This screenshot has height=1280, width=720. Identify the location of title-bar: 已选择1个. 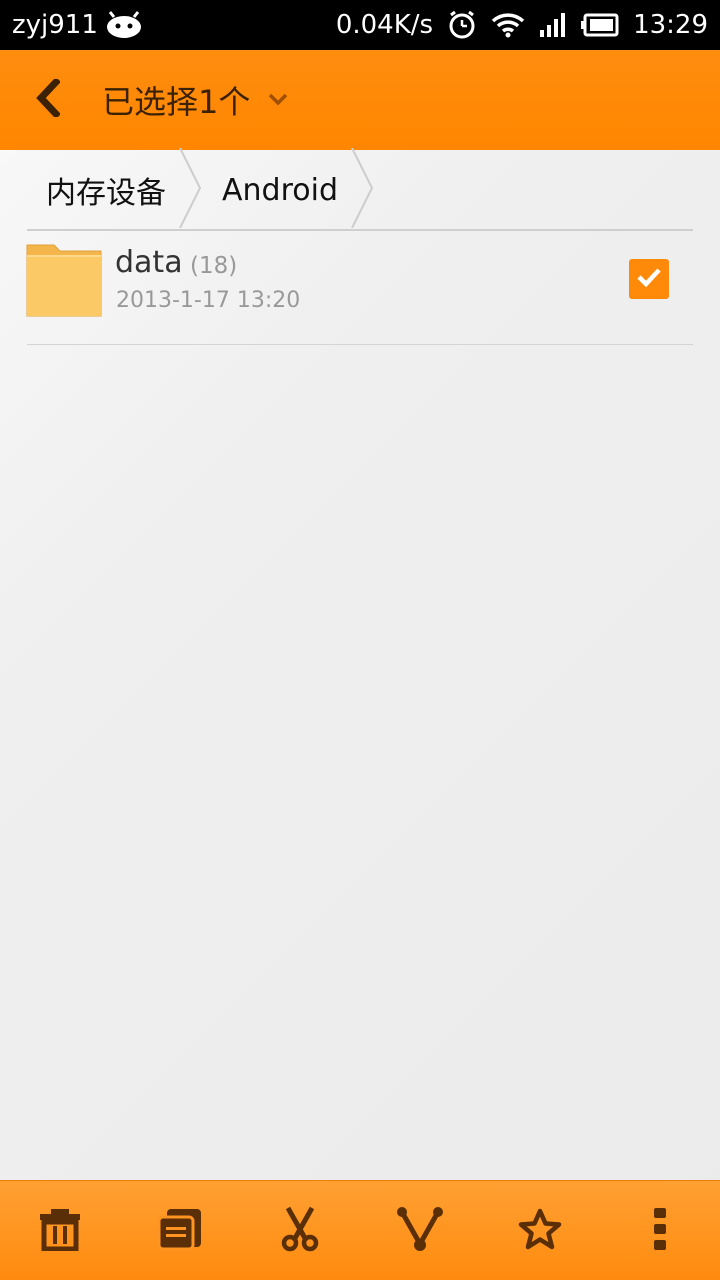
(360, 100).